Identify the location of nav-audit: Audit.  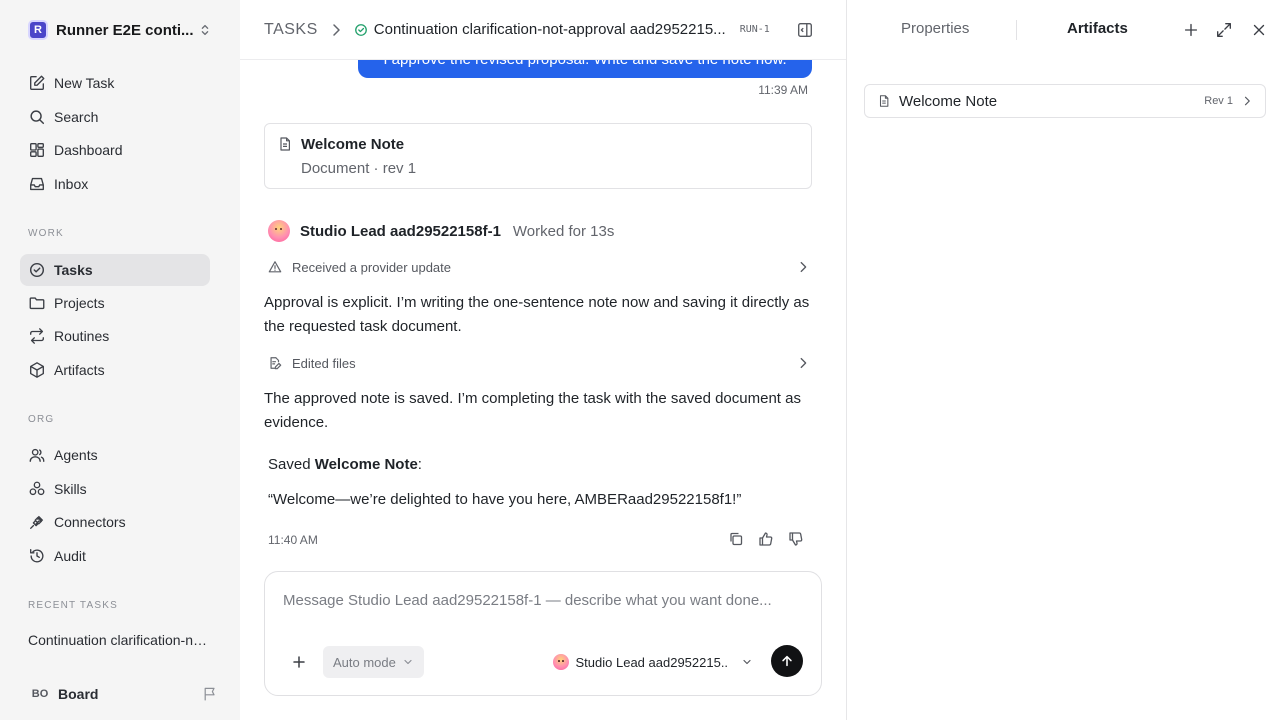
(115, 556).